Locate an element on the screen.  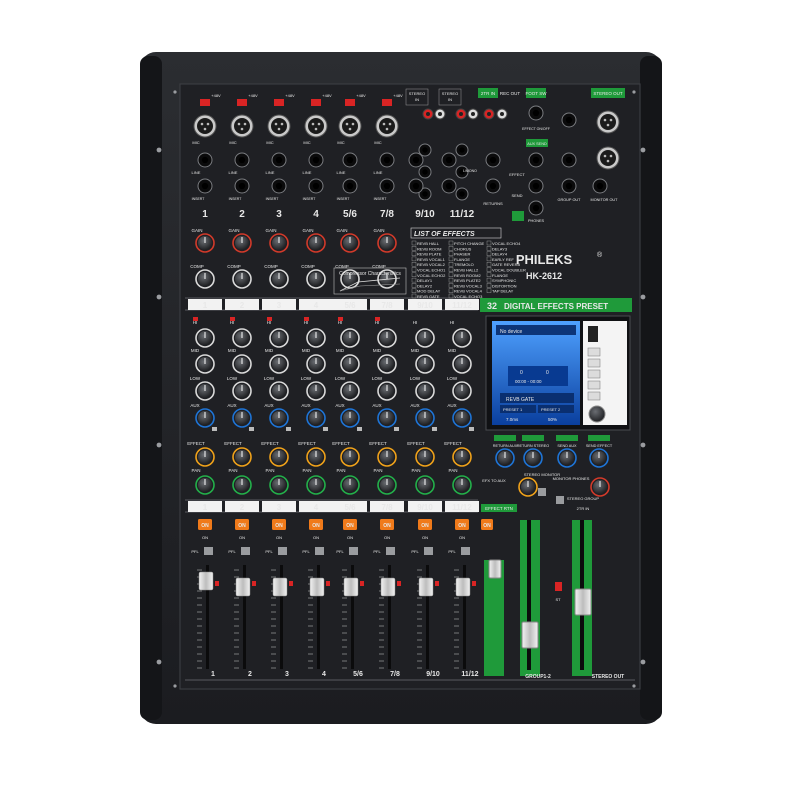
stereo-out-xlr-left is located at coordinates (608, 122).